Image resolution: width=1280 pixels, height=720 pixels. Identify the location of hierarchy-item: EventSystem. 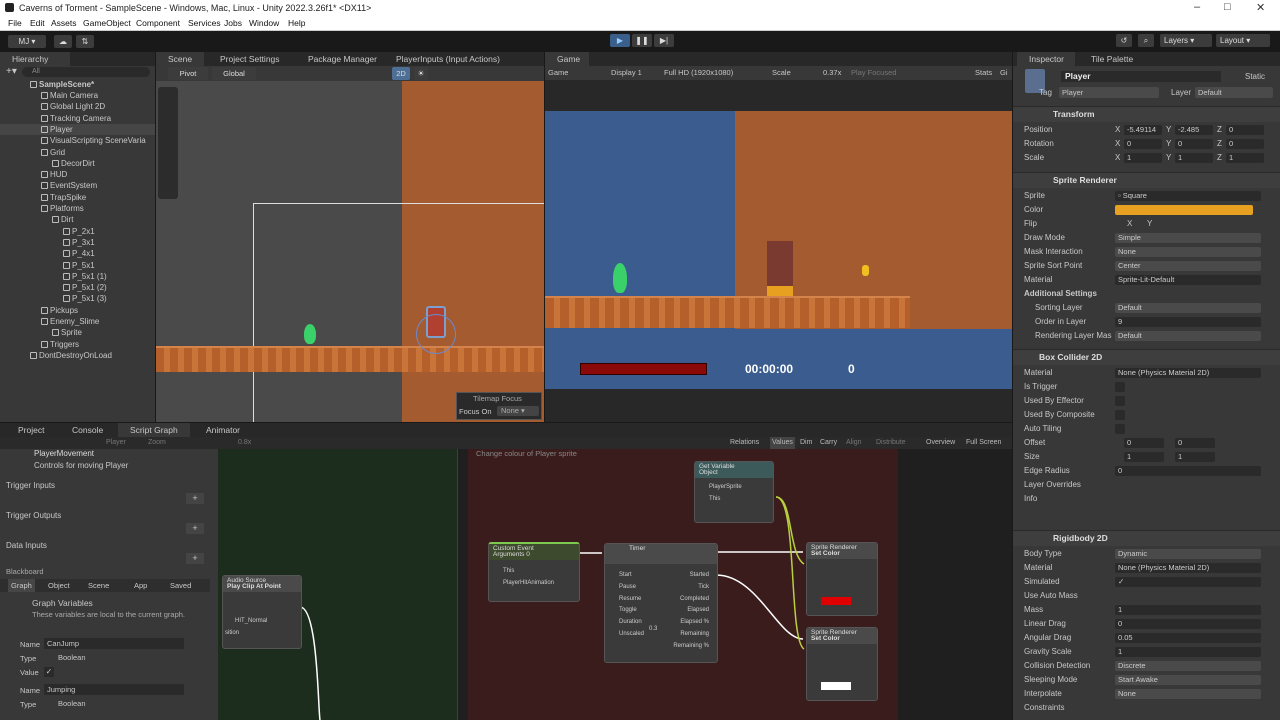
(77, 185).